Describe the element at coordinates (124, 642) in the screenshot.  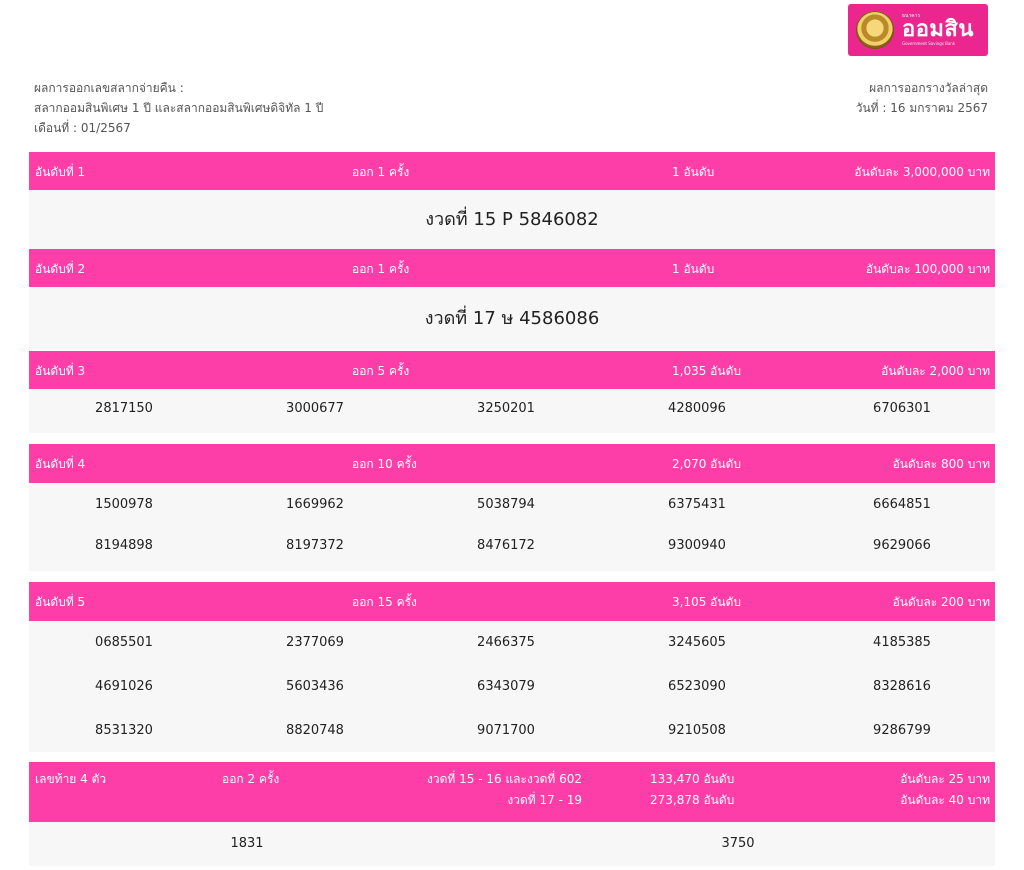
I see `lottery-number: 0685501` at that location.